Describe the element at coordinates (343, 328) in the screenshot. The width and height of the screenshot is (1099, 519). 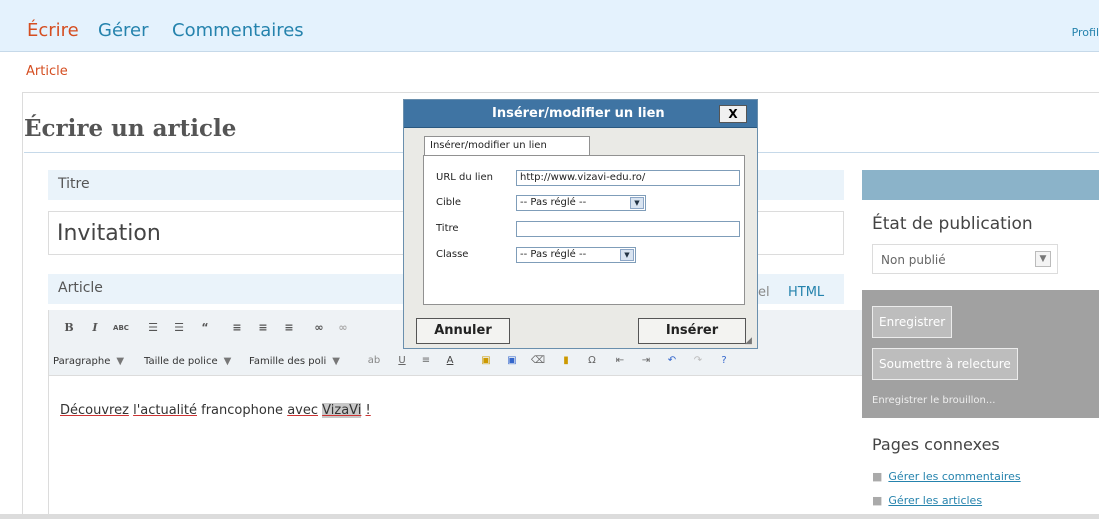
I see `unlink-icon: ∞` at that location.